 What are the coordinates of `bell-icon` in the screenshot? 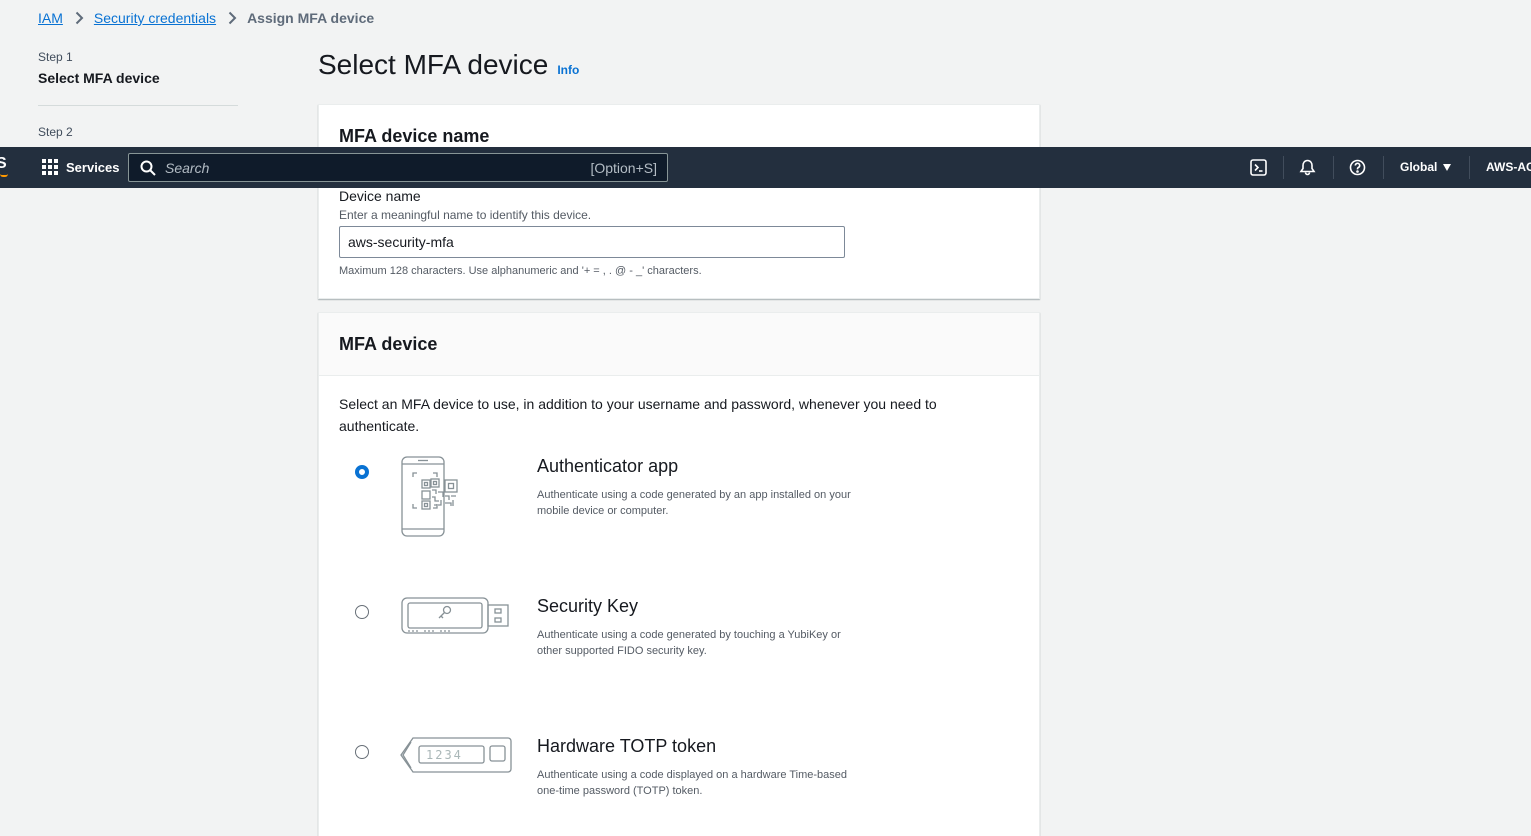 It's located at (1307, 167).